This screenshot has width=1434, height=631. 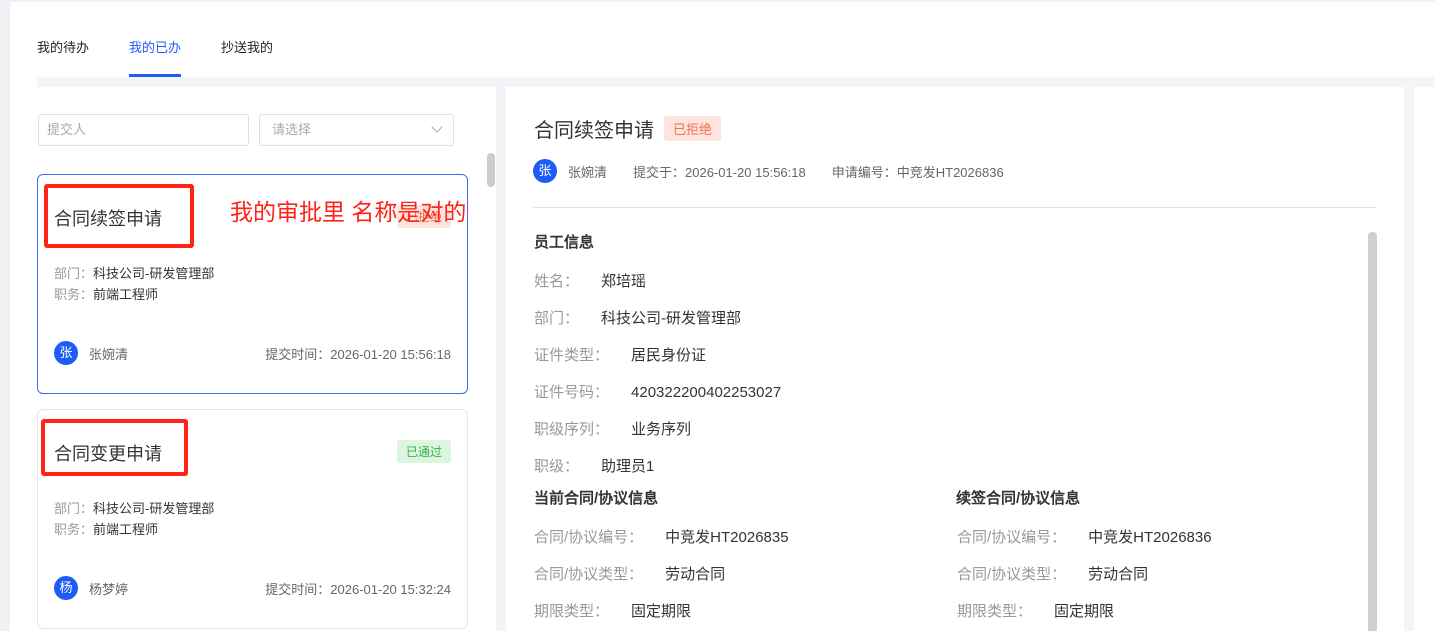 What do you see at coordinates (356, 130) in the screenshot?
I see `status-select: 请选择` at bounding box center [356, 130].